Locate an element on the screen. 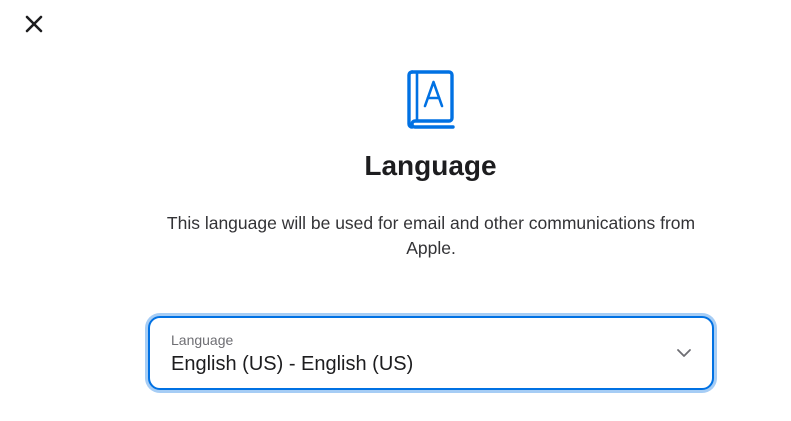 Image resolution: width=791 pixels, height=421 pixels. title-container: Language is located at coordinates (395, 166).